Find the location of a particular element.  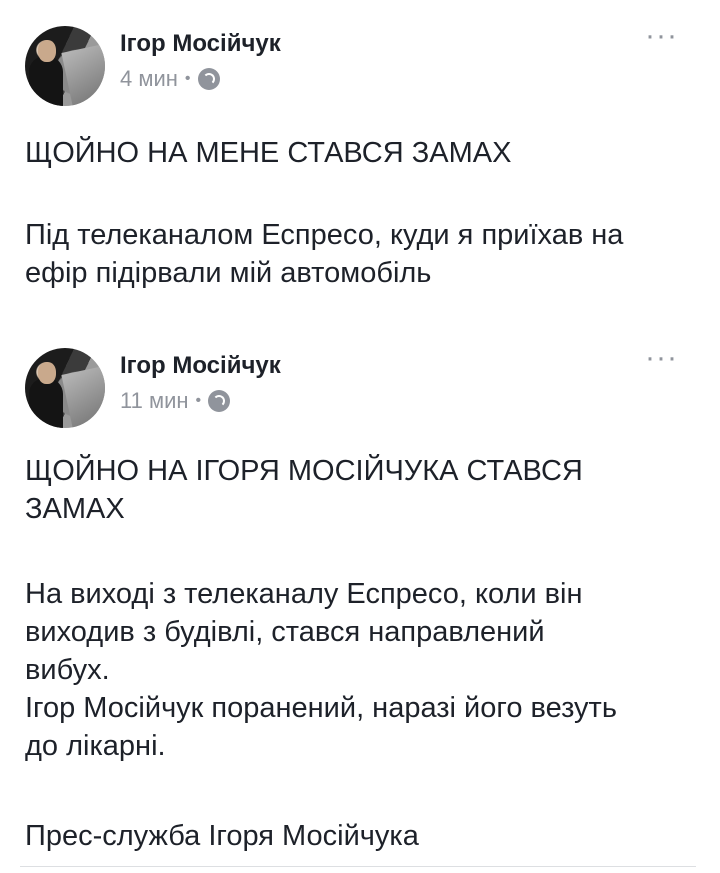

post-time: 4 мин is located at coordinates (149, 79).